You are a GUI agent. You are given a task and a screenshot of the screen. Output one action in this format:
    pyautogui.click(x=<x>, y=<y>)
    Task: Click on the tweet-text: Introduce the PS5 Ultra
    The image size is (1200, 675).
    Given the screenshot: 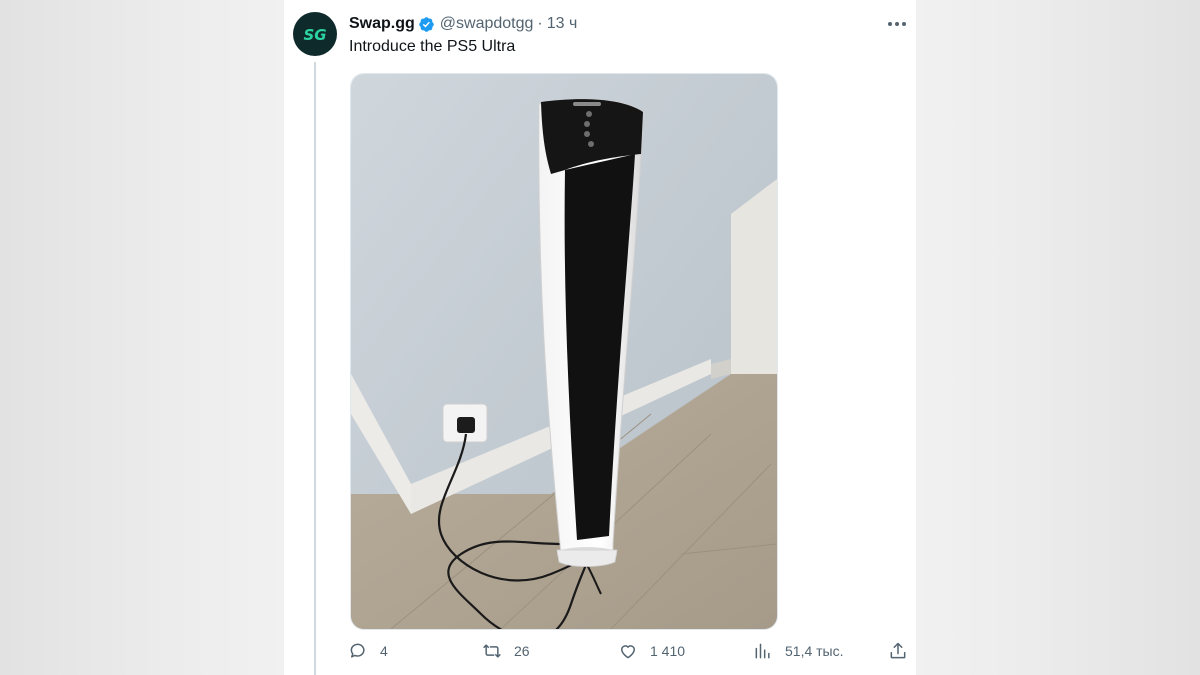 What is the action you would take?
    pyautogui.click(x=432, y=46)
    